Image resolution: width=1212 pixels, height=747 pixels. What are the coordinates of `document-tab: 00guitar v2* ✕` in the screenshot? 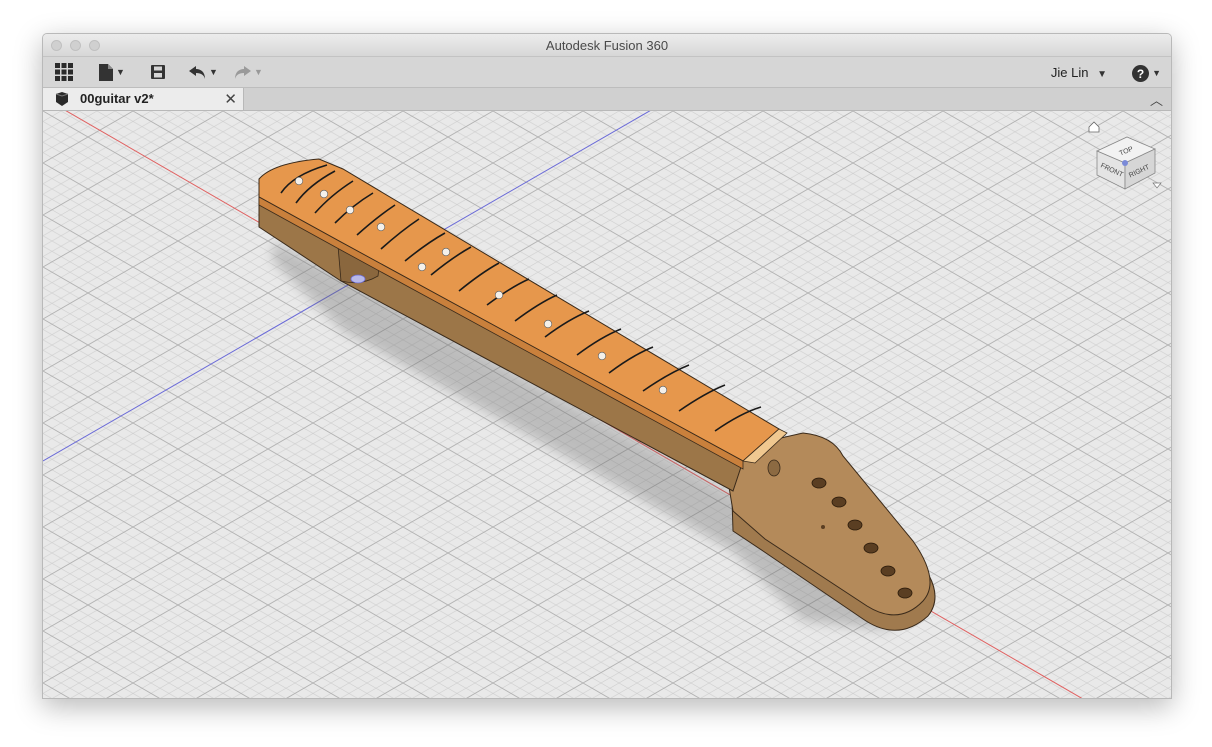 It's located at (143, 99).